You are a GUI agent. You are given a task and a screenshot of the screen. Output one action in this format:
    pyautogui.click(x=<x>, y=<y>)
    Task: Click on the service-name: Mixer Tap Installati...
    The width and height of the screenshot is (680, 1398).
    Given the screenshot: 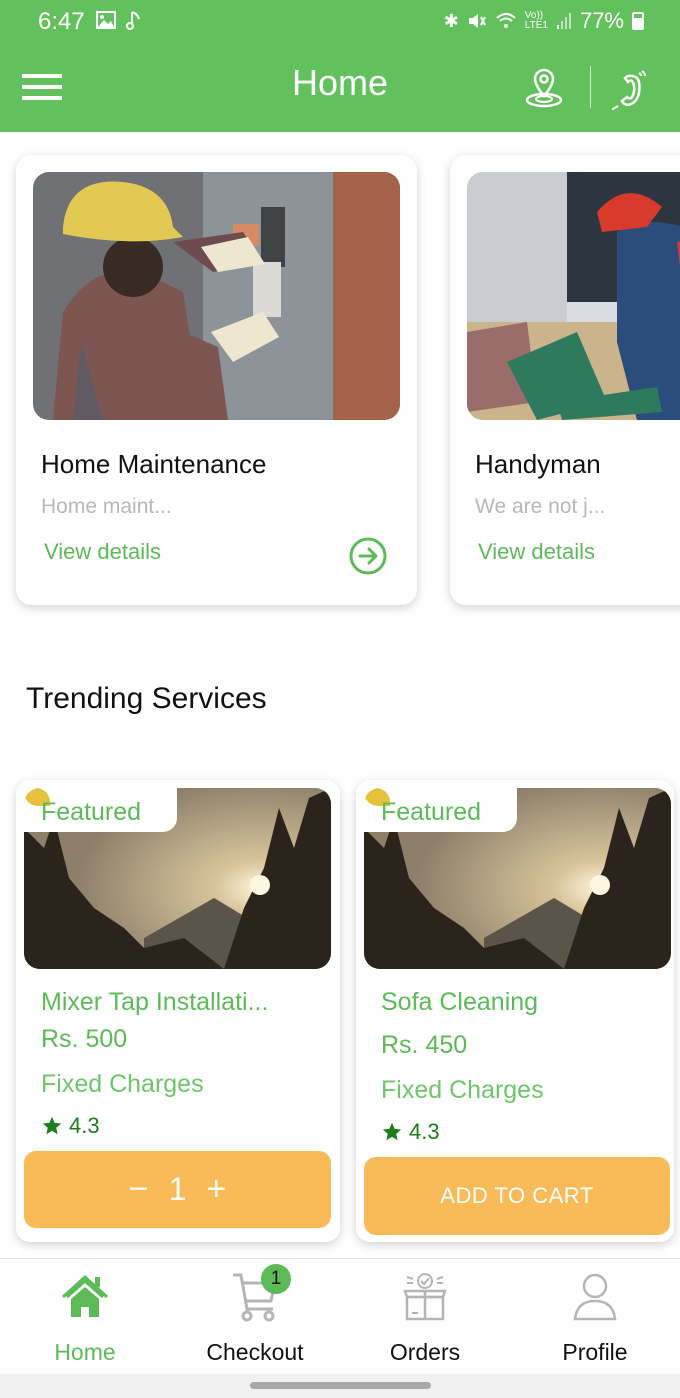 What is the action you would take?
    pyautogui.click(x=155, y=1002)
    